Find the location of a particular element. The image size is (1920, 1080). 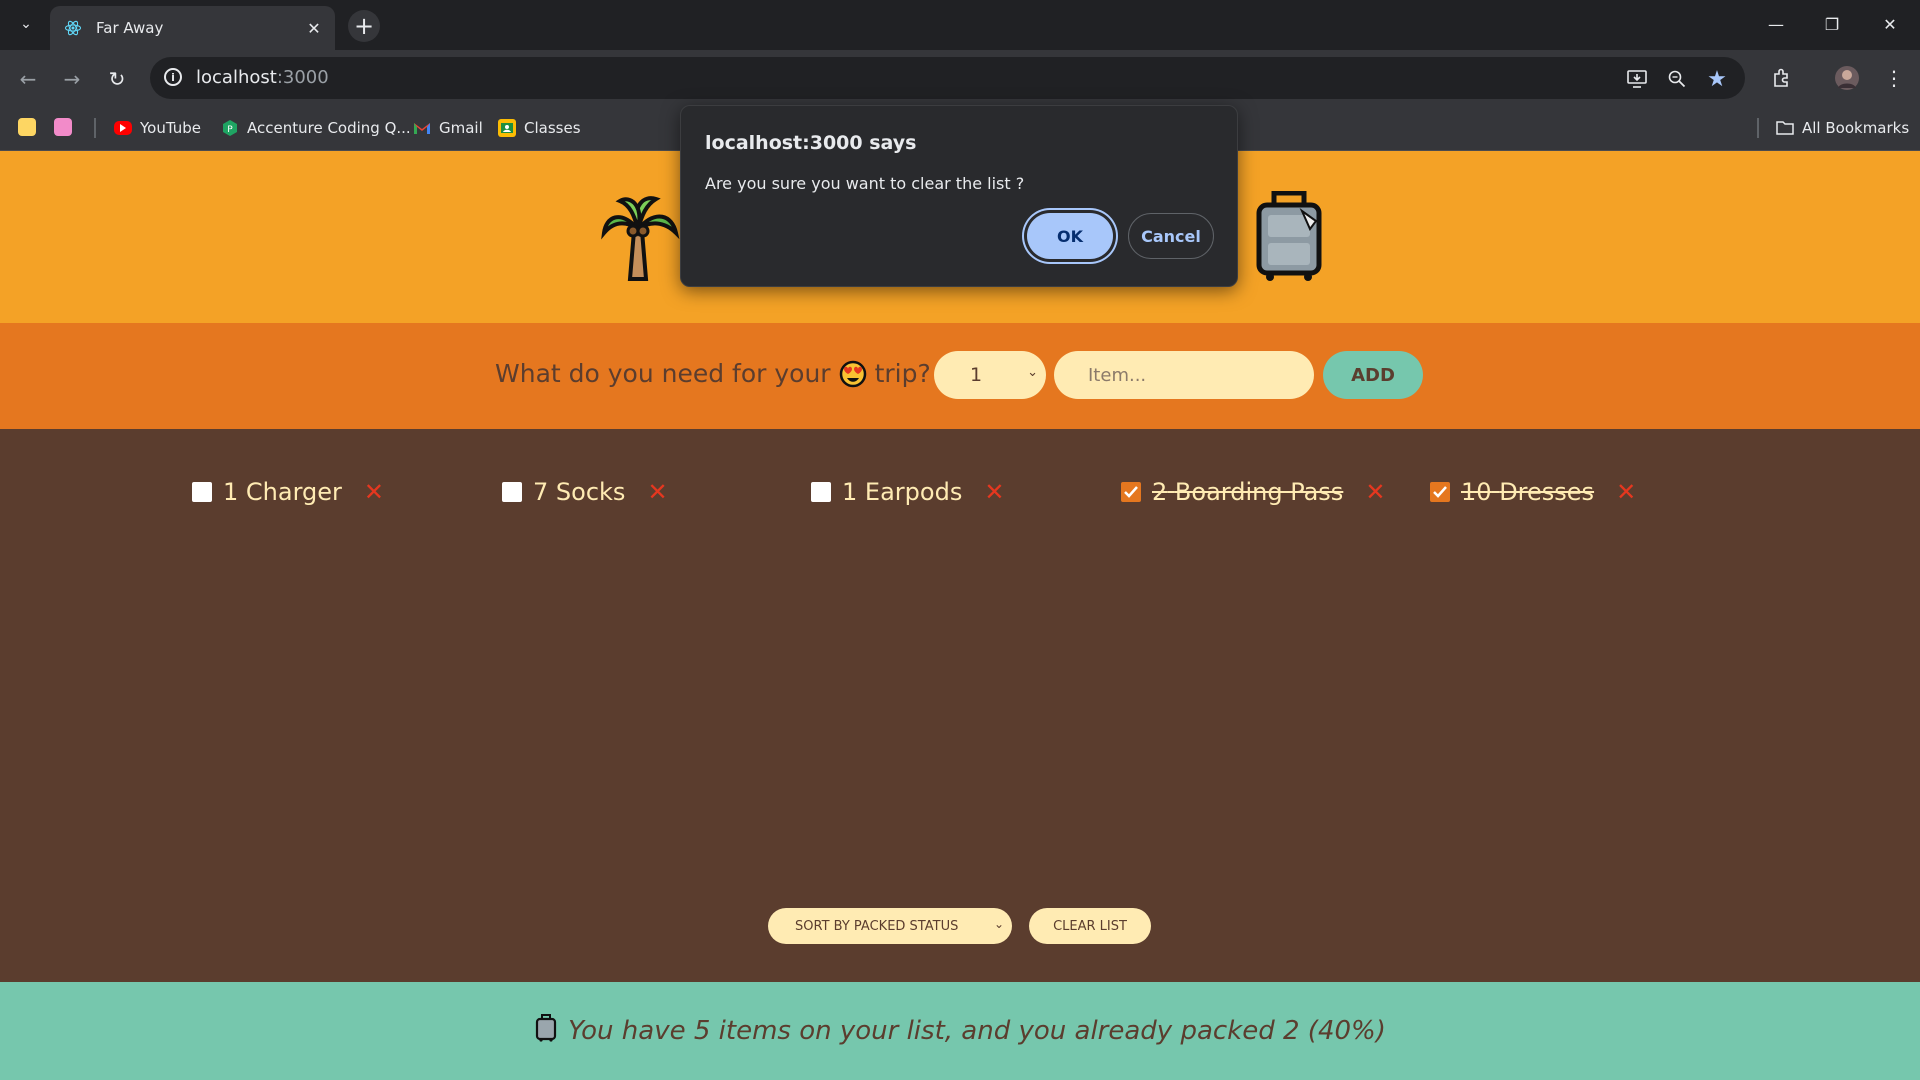

svg-text: P is located at coordinates (230, 130).